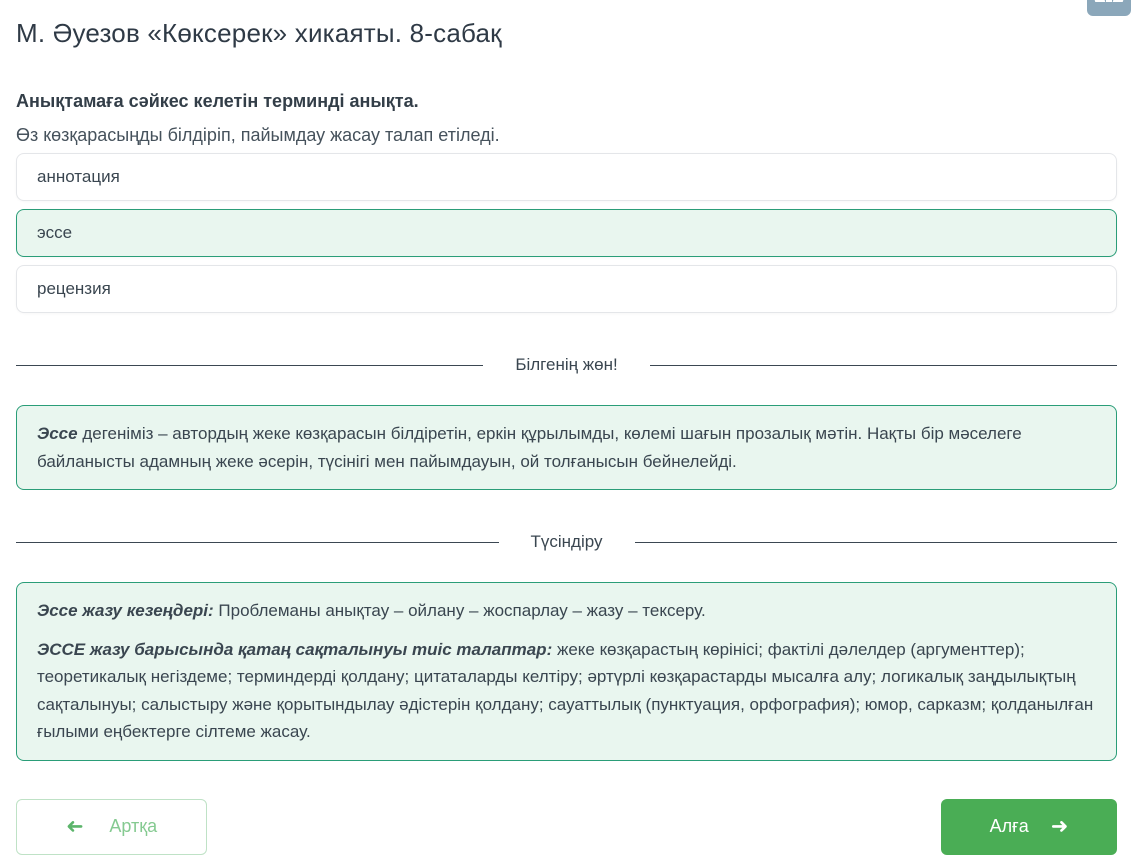  I want to click on answer-option-label: аннотация, so click(78, 176).